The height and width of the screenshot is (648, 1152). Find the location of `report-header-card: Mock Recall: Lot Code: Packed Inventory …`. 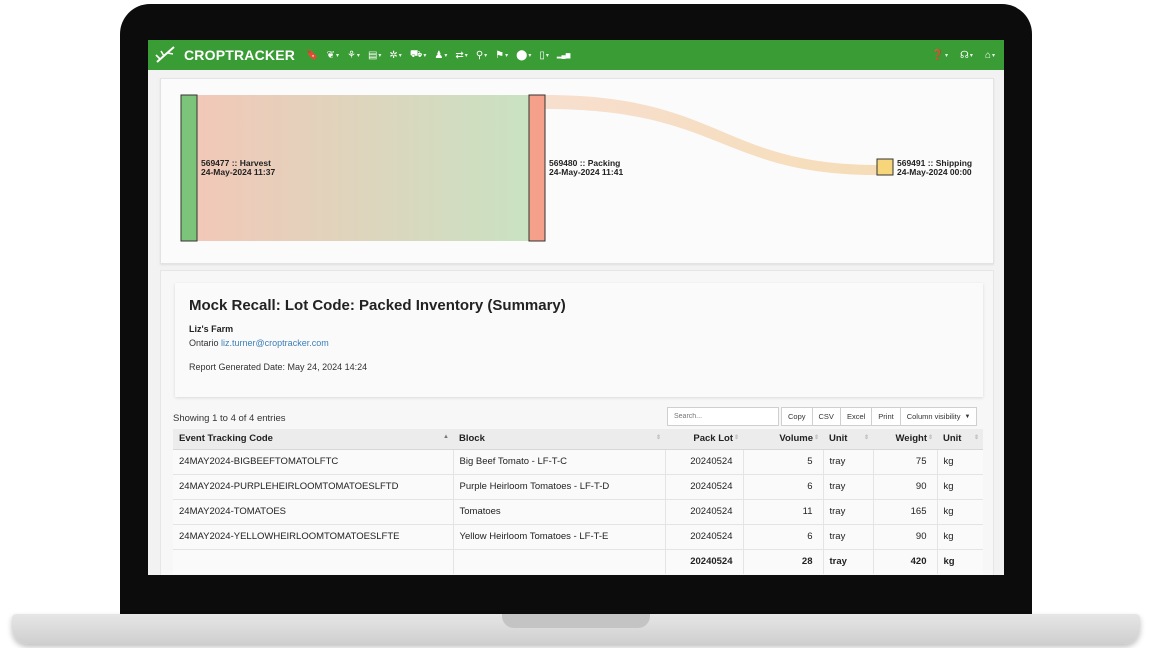

report-header-card: Mock Recall: Lot Code: Packed Inventory … is located at coordinates (579, 340).